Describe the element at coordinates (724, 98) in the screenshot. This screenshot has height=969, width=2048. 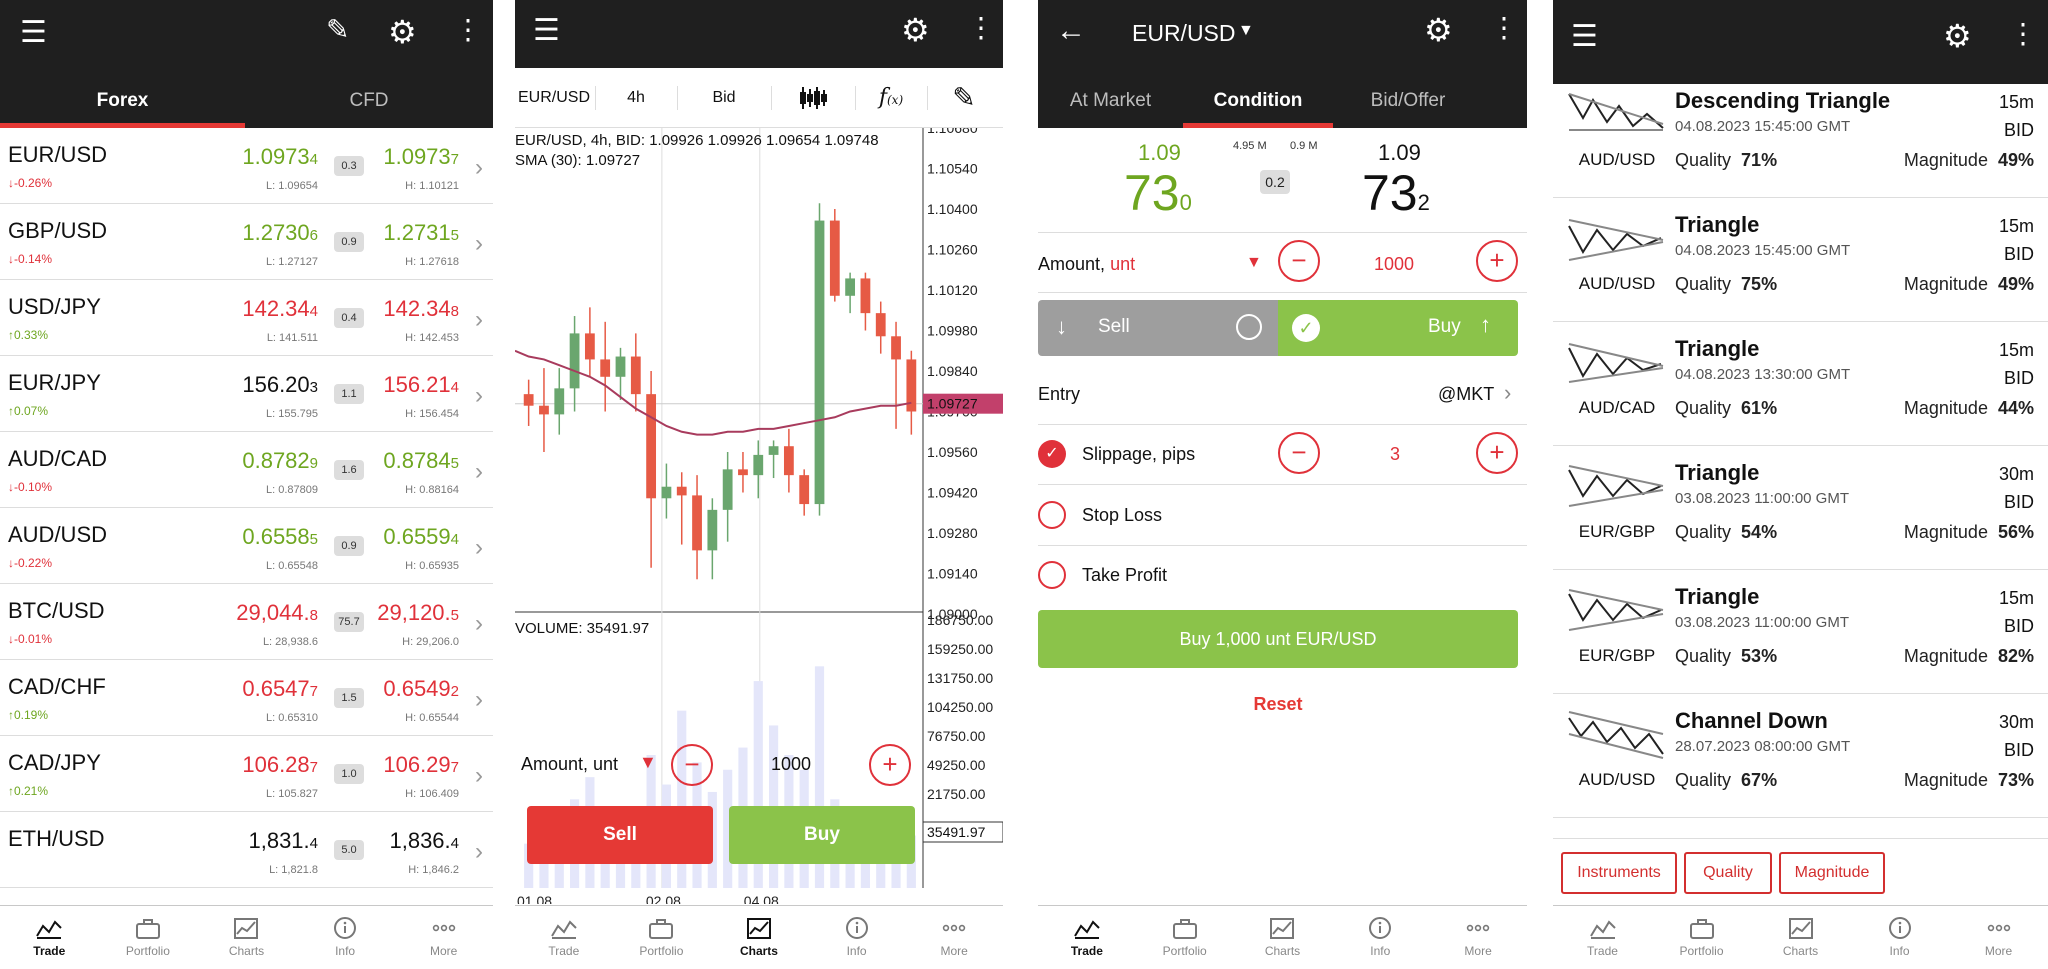
I see `price-side-selector: Bid` at that location.